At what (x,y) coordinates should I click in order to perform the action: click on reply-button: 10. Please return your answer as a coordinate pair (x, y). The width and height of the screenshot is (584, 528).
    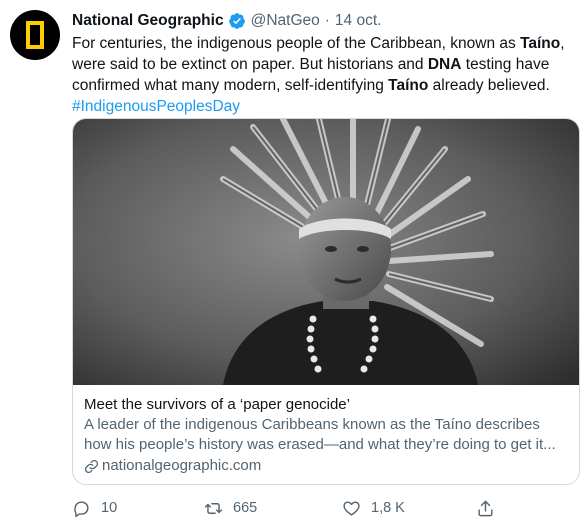
    Looking at the image, I should click on (94, 508).